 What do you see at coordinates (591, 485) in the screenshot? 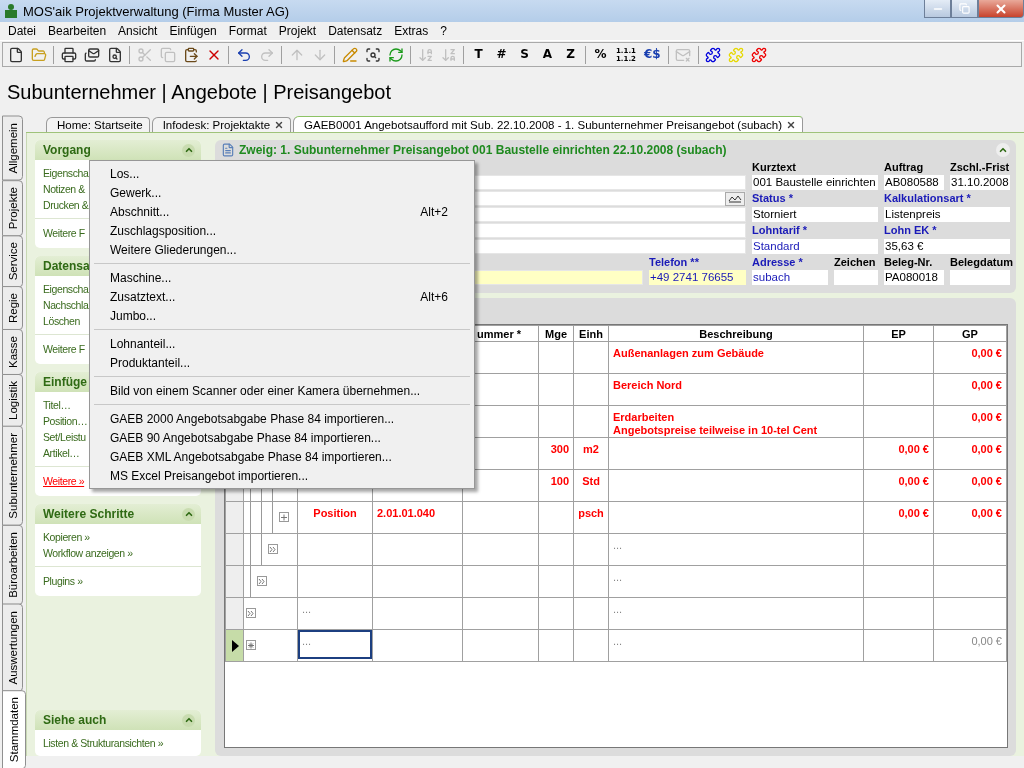
I see `table-cell: Std` at bounding box center [591, 485].